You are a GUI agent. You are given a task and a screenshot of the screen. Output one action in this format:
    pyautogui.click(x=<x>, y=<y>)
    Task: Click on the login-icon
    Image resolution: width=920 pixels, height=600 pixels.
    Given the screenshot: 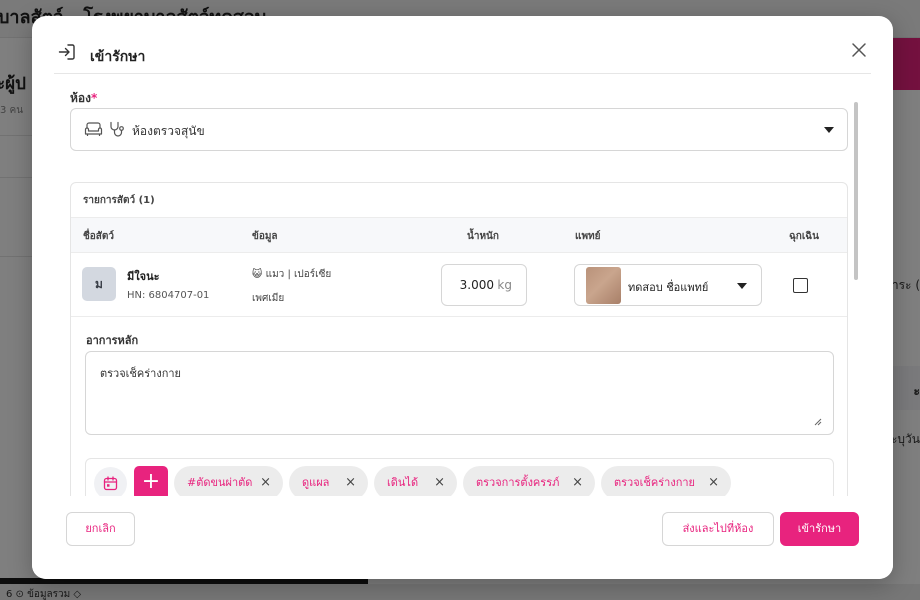 What is the action you would take?
    pyautogui.click(x=67, y=52)
    